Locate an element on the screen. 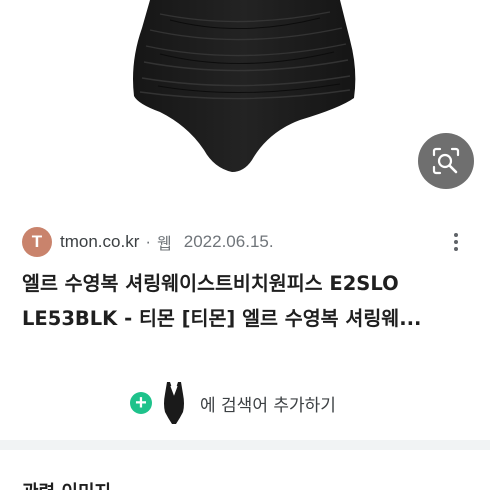 The width and height of the screenshot is (490, 490). source-type: 웹 is located at coordinates (164, 243).